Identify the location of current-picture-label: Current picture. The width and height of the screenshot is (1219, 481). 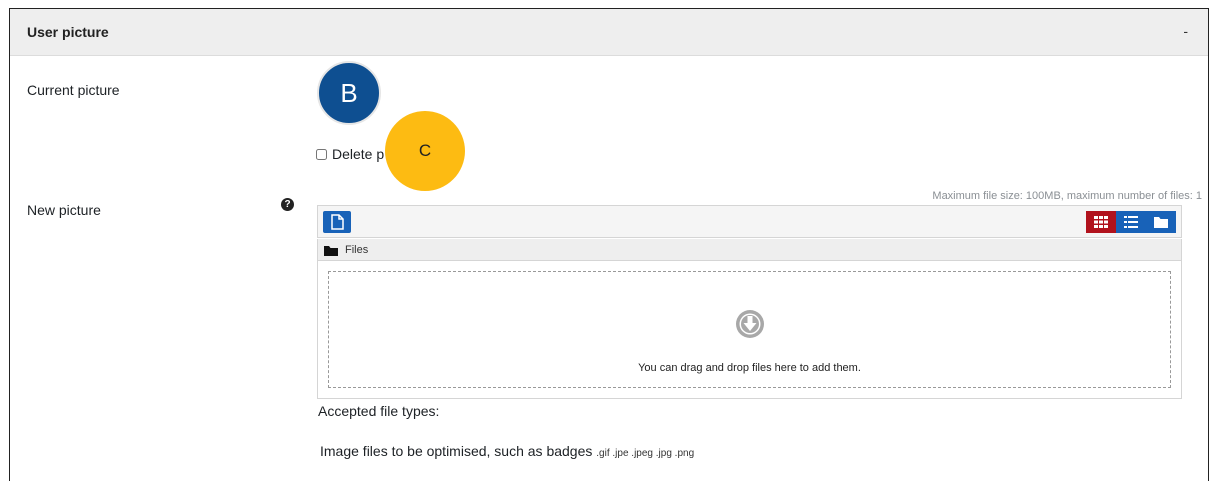
(73, 90).